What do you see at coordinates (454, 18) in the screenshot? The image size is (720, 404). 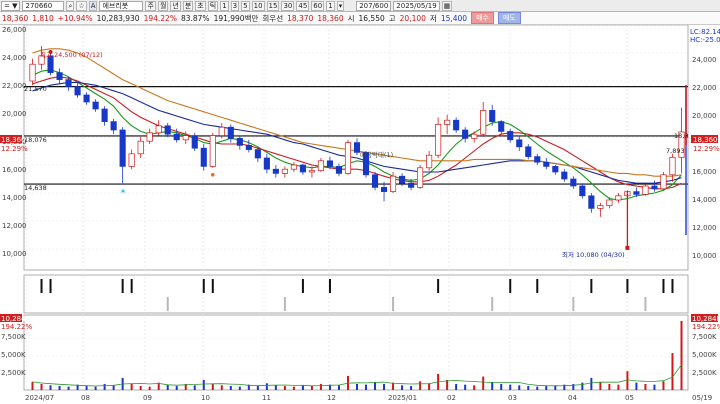 I see `low-value: 15,400` at bounding box center [454, 18].